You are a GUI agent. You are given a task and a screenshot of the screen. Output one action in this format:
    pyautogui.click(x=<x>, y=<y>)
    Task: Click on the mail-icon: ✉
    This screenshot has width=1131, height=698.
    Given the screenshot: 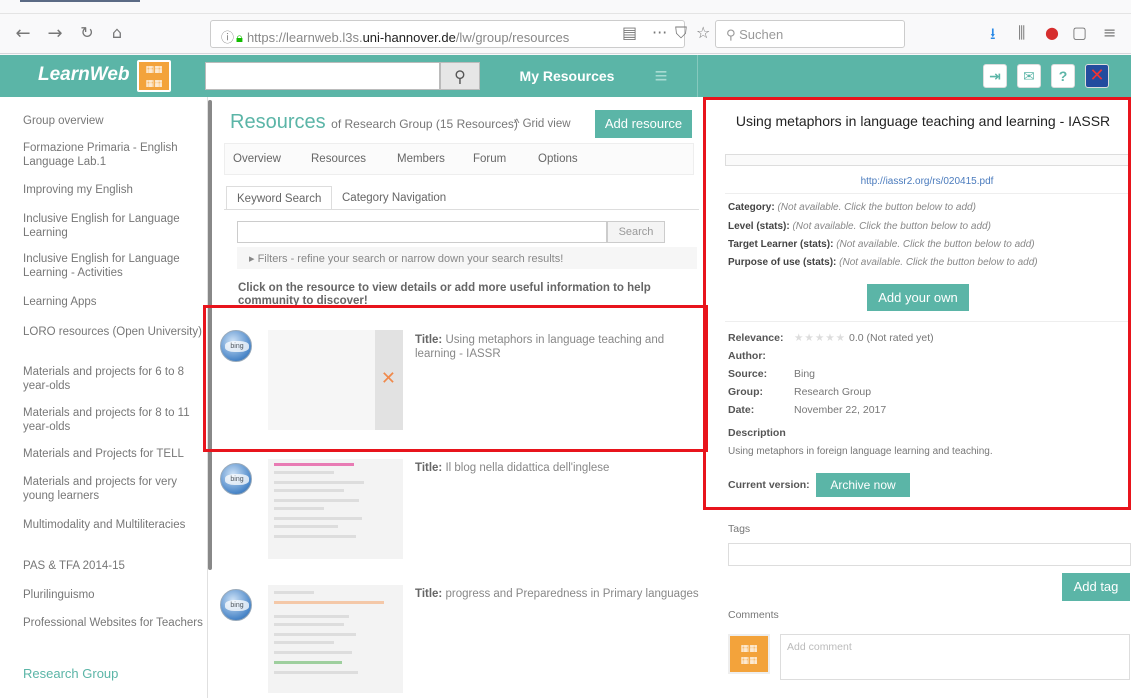 What is the action you would take?
    pyautogui.click(x=1029, y=76)
    